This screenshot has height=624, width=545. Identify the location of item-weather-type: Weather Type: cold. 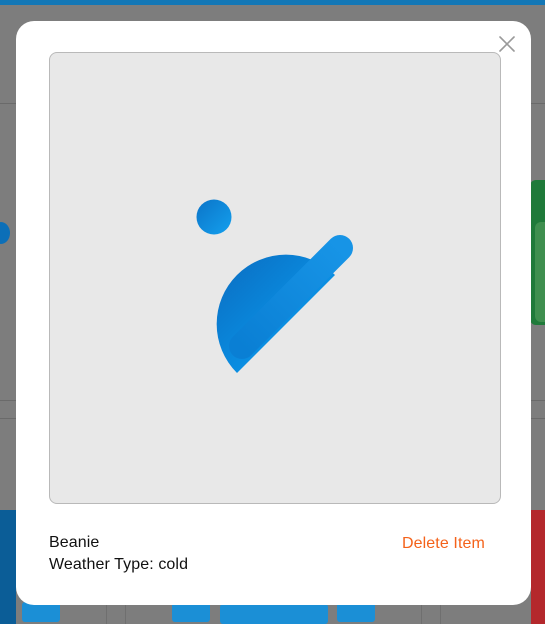
(119, 564).